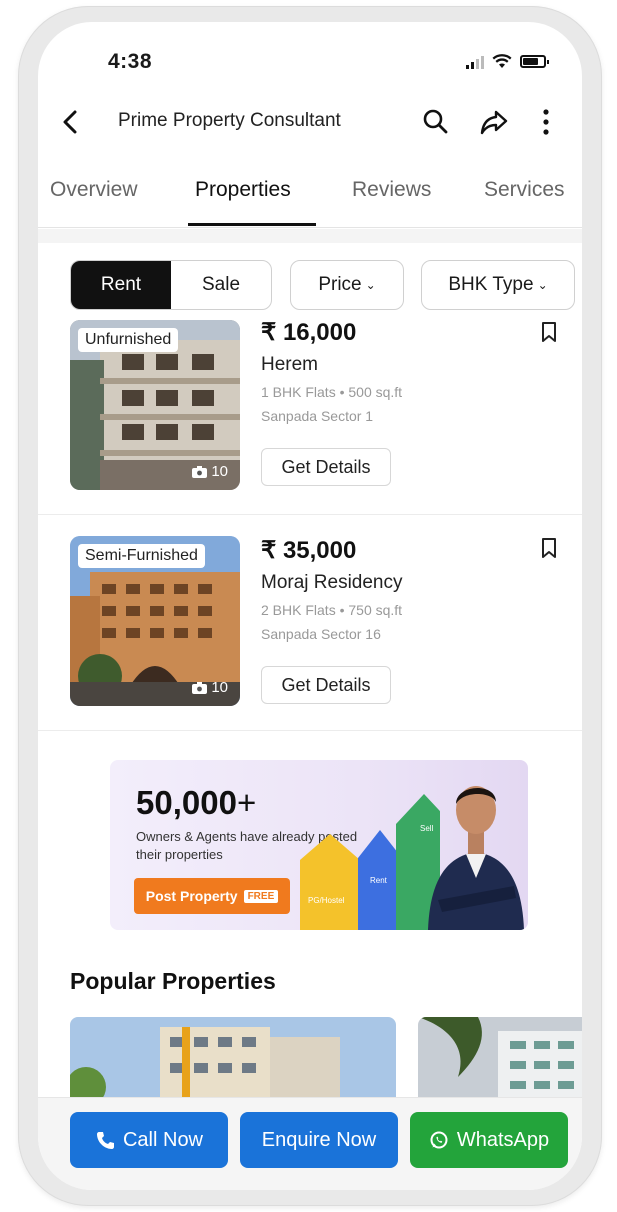 The height and width of the screenshot is (1212, 617). I want to click on search-icon, so click(436, 122).